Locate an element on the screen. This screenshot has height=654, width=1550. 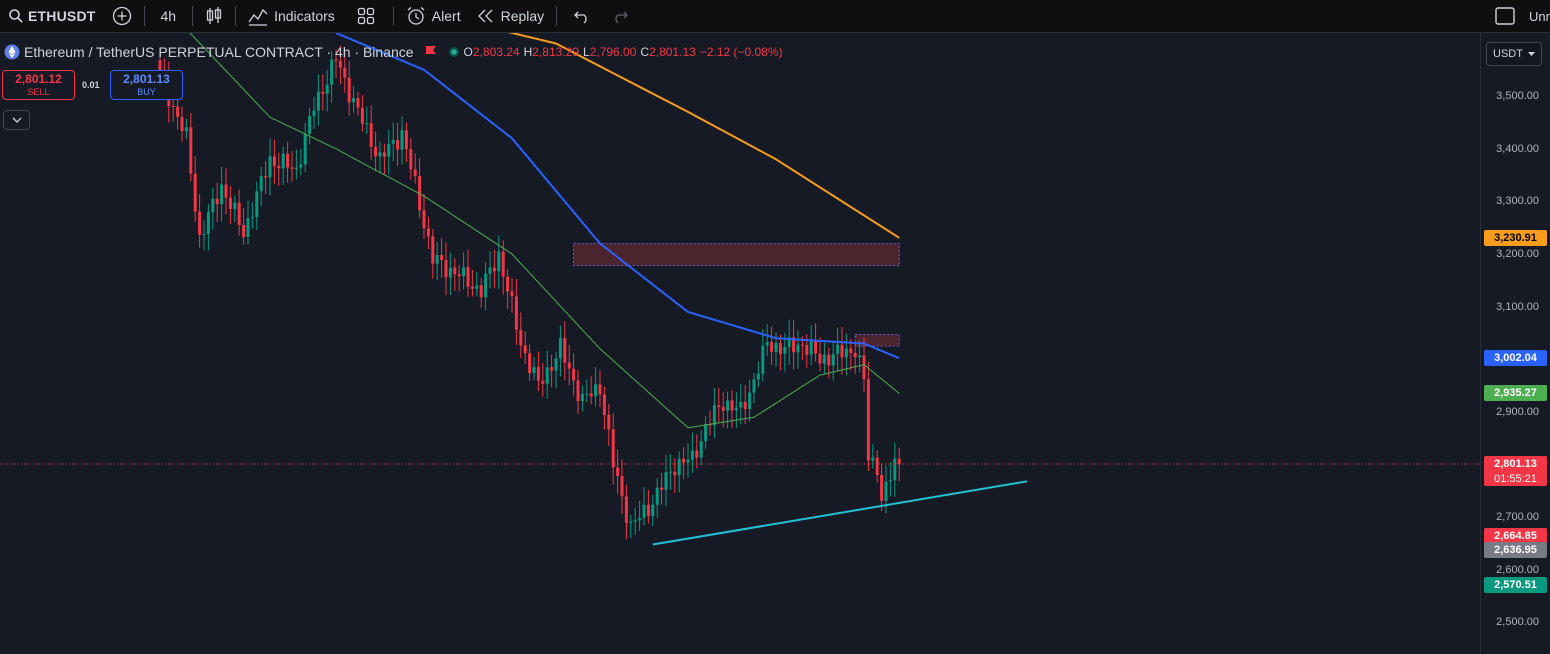
price-tag: 2,801.13 01:55:21 is located at coordinates (1515, 470).